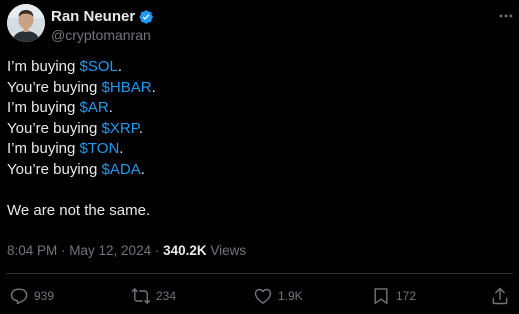  What do you see at coordinates (94, 107) in the screenshot?
I see `cashtag-link: $AR` at bounding box center [94, 107].